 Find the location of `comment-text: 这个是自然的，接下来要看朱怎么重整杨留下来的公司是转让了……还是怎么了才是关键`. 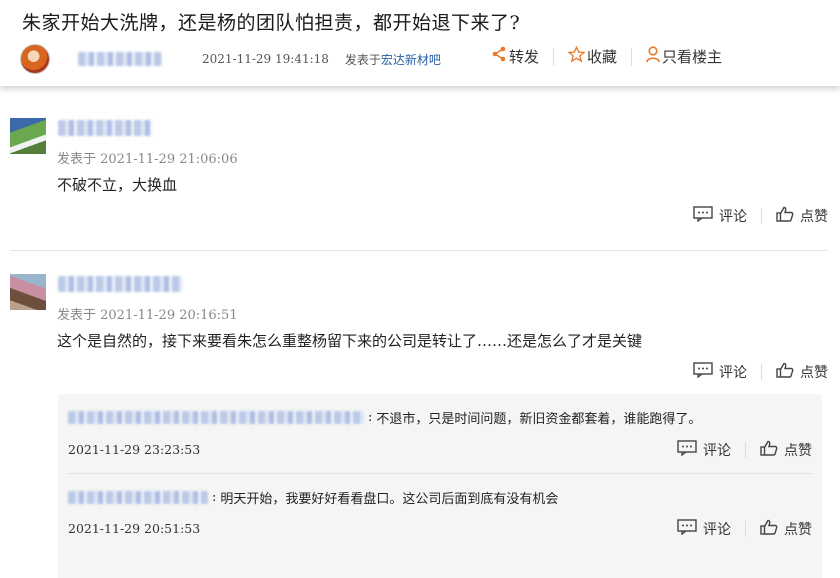

comment-text: 这个是自然的，接下来要看朱怎么重整杨留下来的公司是转让了……还是怎么了才是关键 is located at coordinates (350, 341).